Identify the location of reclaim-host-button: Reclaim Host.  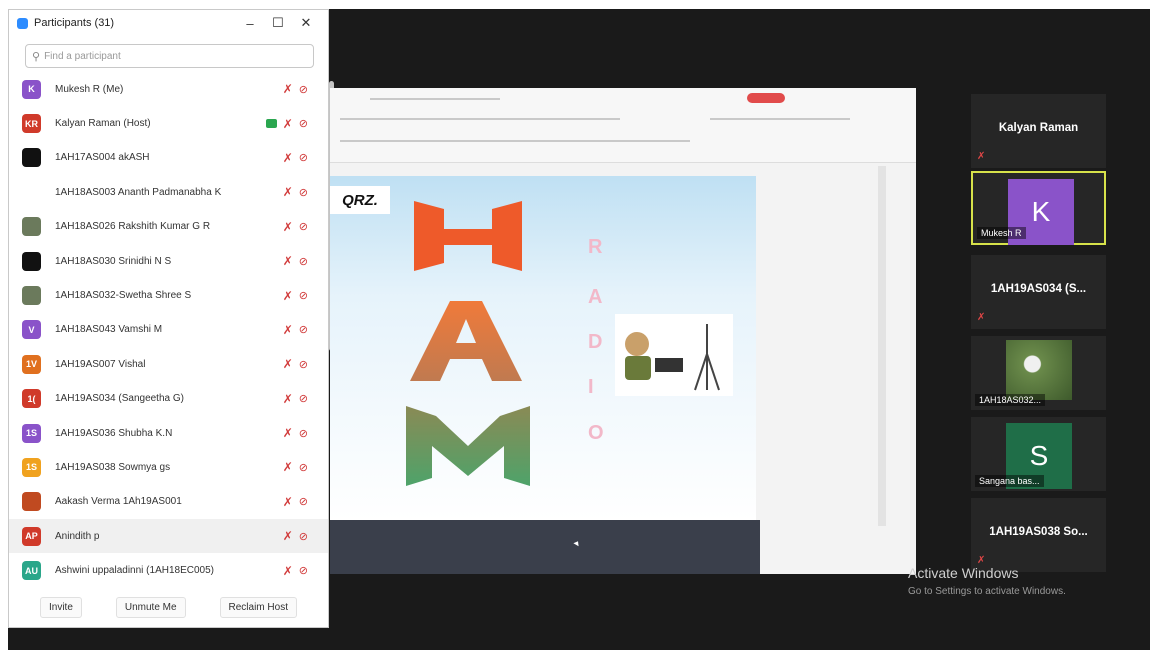
(258, 607).